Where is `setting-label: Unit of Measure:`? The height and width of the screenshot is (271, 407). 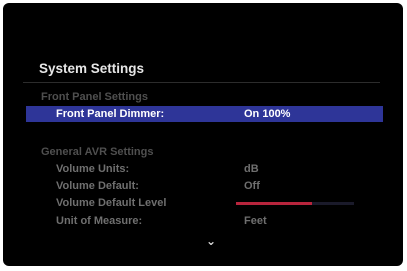 setting-label: Unit of Measure: is located at coordinates (99, 221).